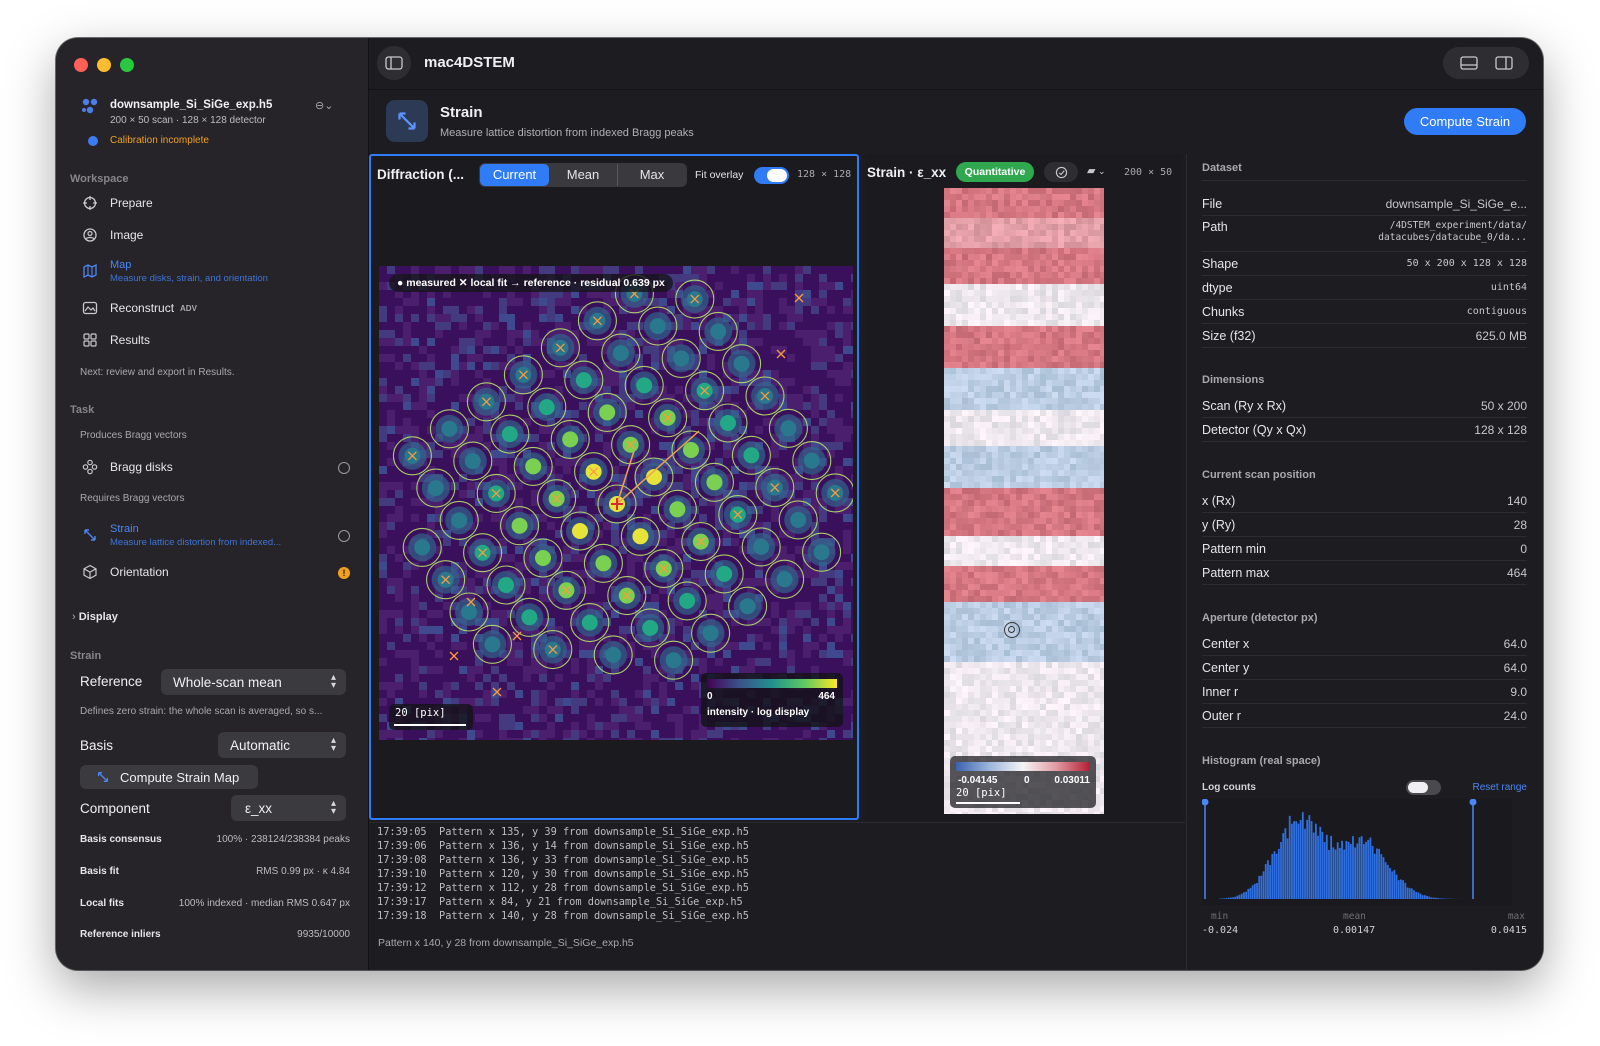 This screenshot has width=1600, height=1046. Describe the element at coordinates (771, 175) in the screenshot. I see `fit-overlay-toggle` at that location.